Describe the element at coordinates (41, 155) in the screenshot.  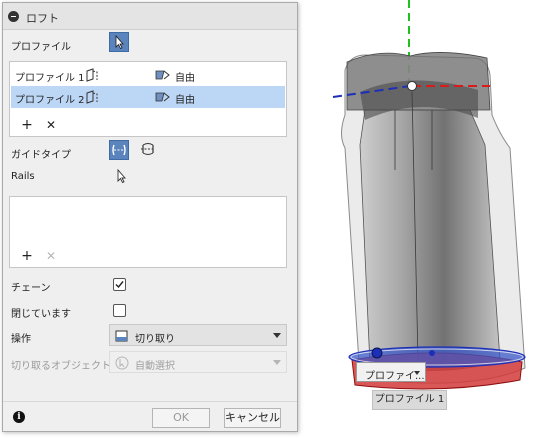
I see `guide-type-label: ガイドタイプ` at that location.